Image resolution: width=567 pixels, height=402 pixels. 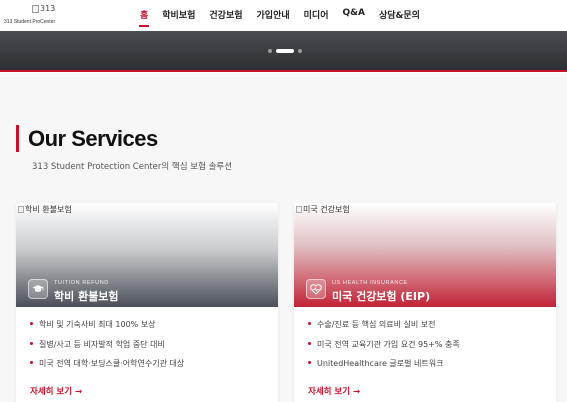 I want to click on card-image: 학비 환불보험 TUITION REFUND 학비 환불보험, so click(x=147, y=255).